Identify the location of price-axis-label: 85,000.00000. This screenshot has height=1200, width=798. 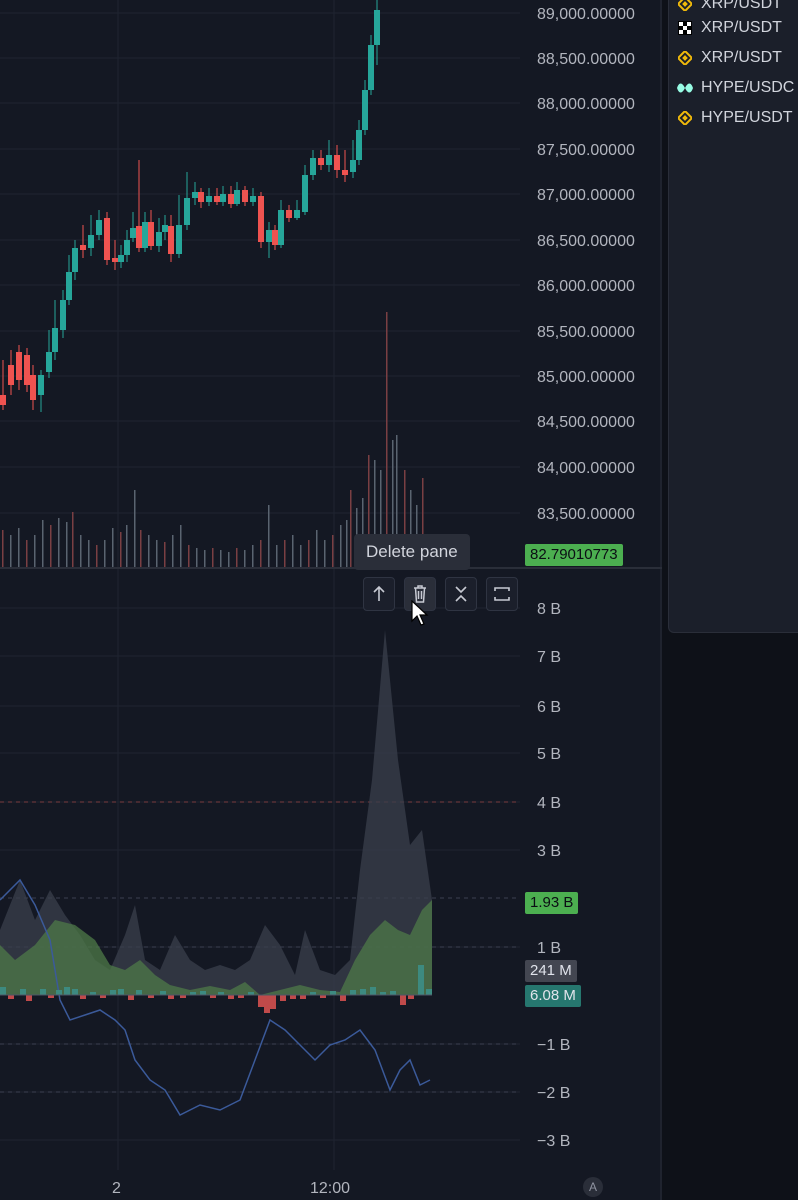
(586, 377).